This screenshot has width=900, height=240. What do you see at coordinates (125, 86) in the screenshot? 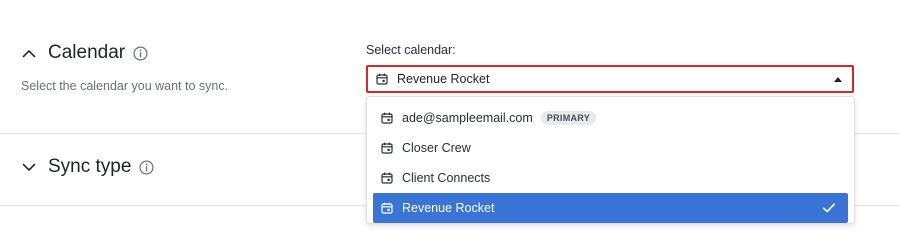
I see `calendar-section-description: Select the calendar you want to sync.` at bounding box center [125, 86].